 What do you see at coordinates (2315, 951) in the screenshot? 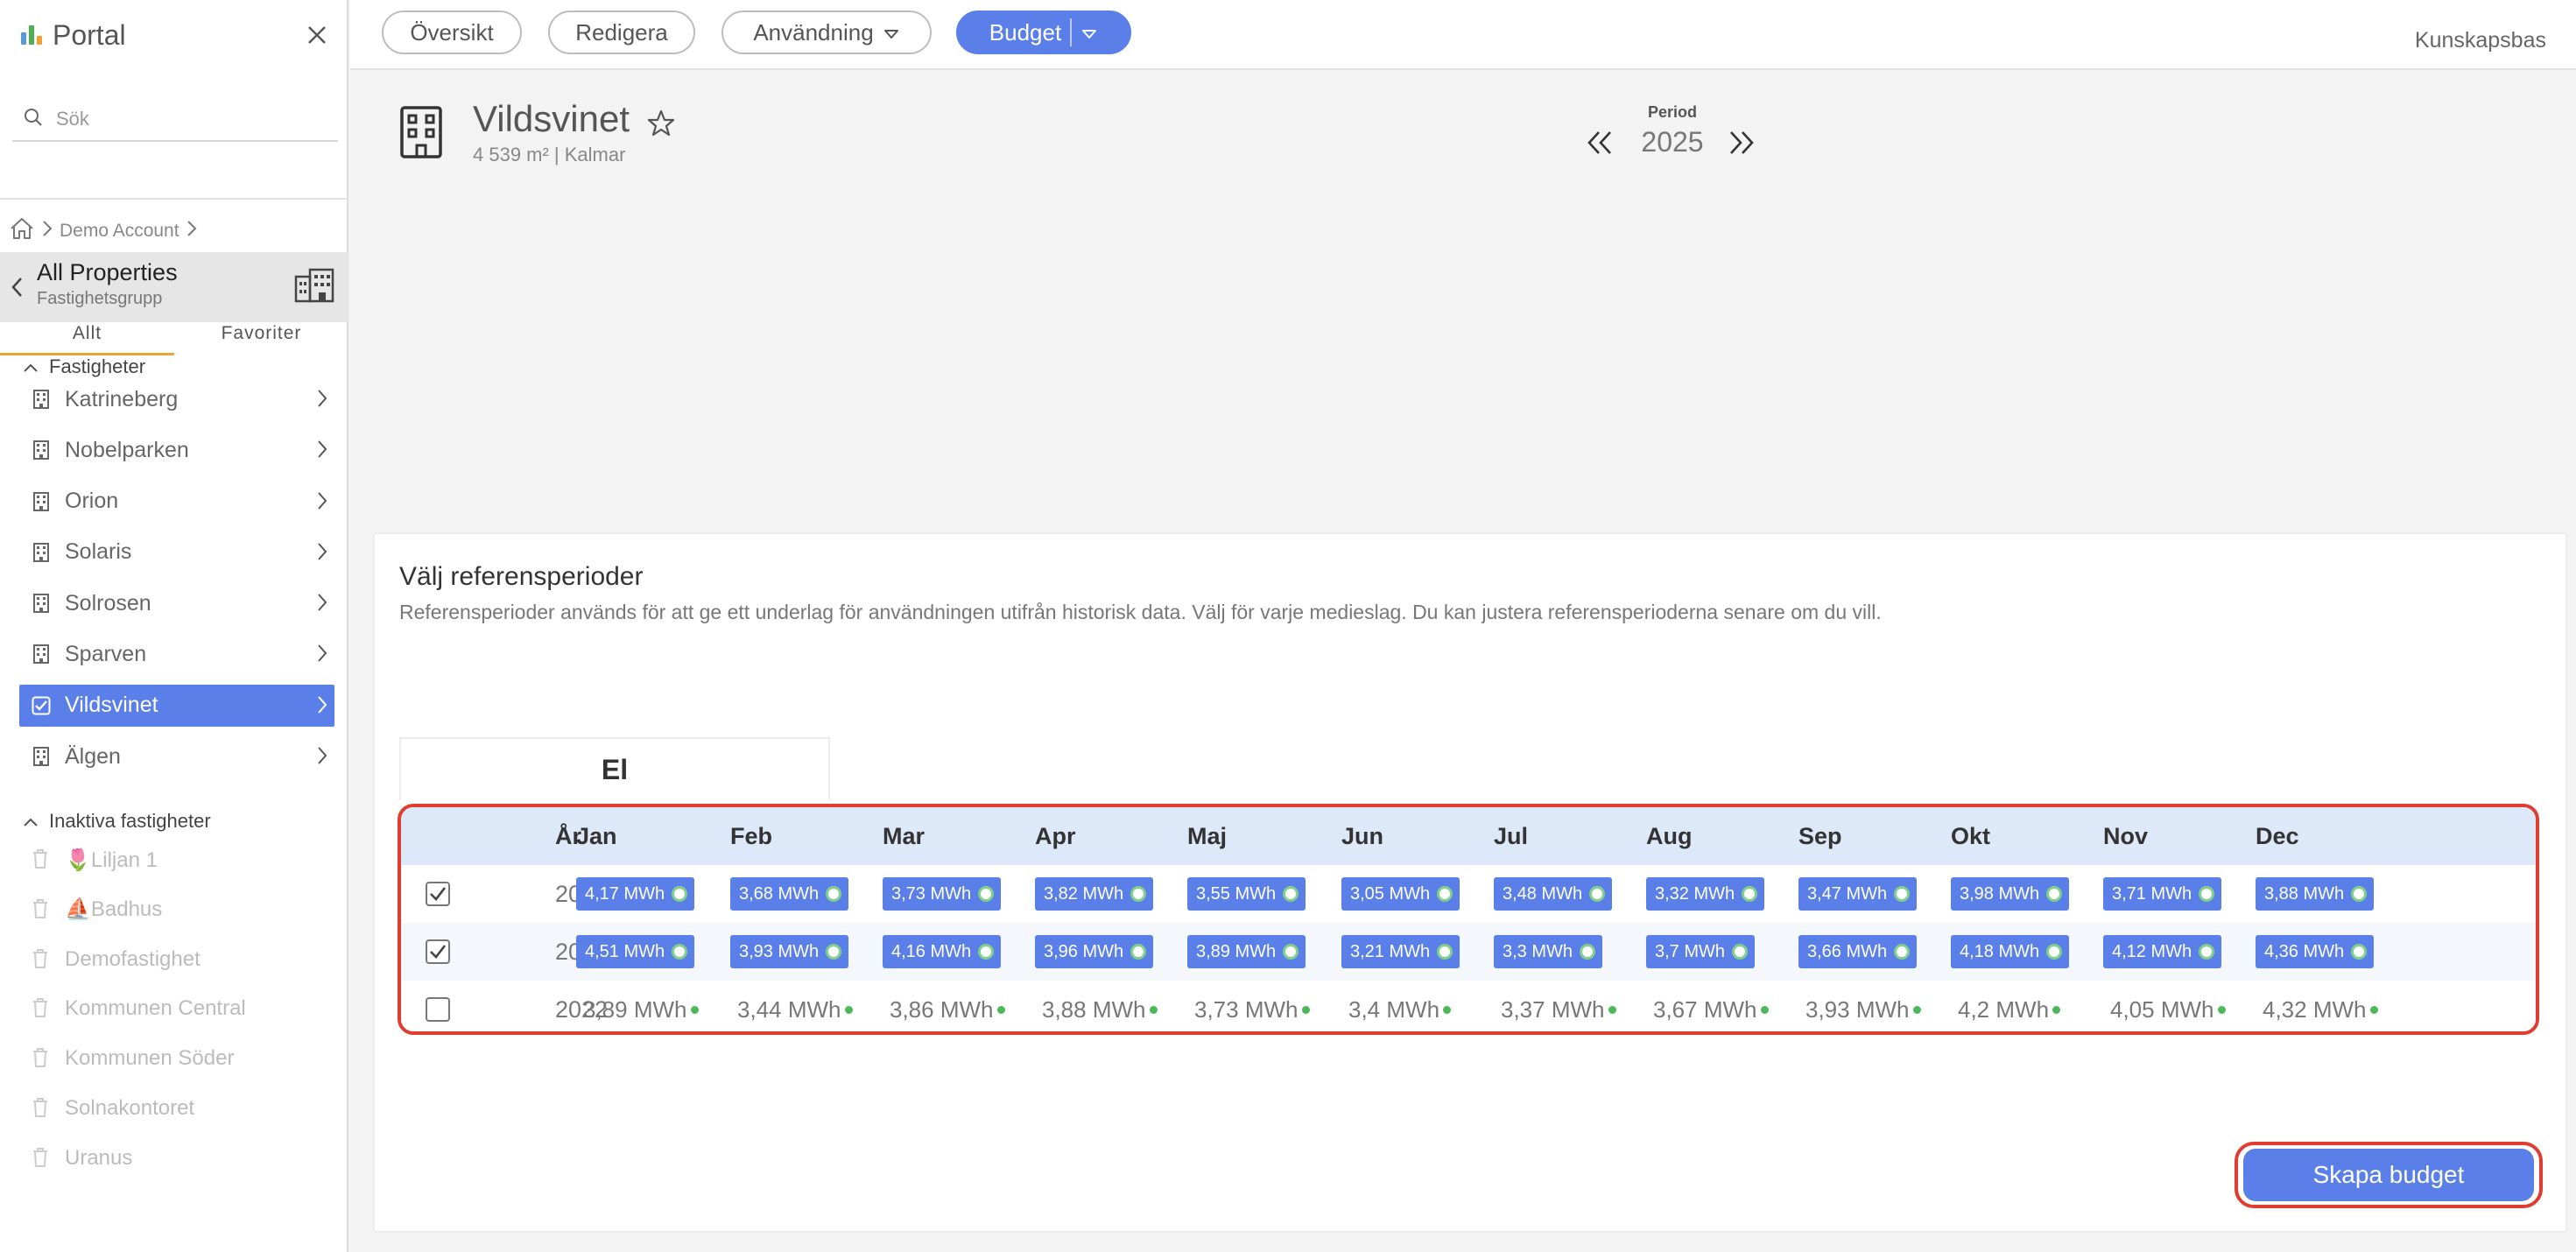
I see `value-badge: 4,36 MWh` at bounding box center [2315, 951].